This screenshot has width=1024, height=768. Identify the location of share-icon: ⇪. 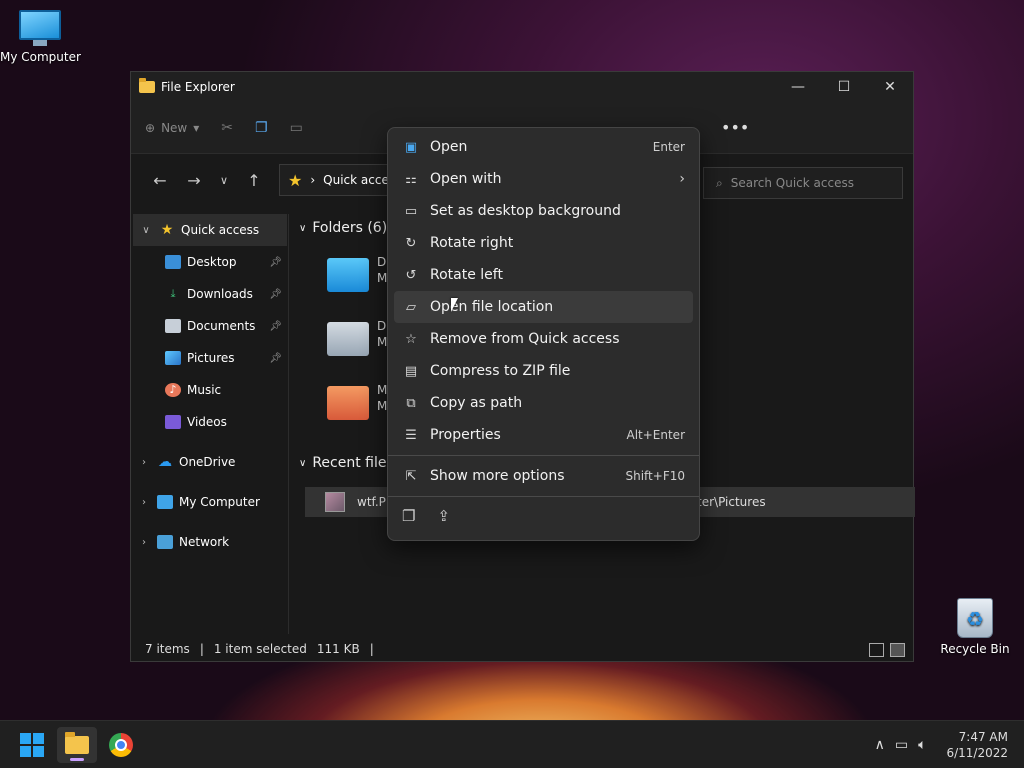
(443, 516).